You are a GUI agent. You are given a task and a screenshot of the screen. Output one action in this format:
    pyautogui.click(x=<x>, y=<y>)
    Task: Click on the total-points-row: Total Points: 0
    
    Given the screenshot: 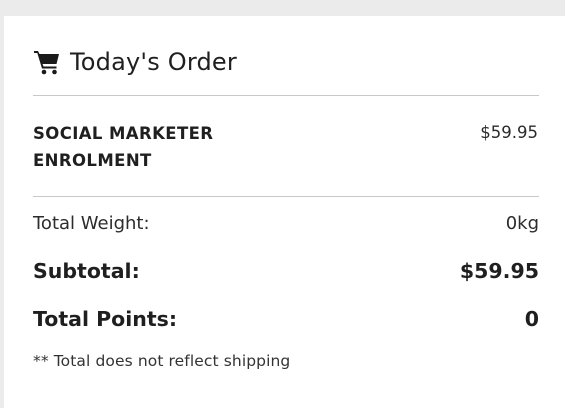 What is the action you would take?
    pyautogui.click(x=286, y=319)
    